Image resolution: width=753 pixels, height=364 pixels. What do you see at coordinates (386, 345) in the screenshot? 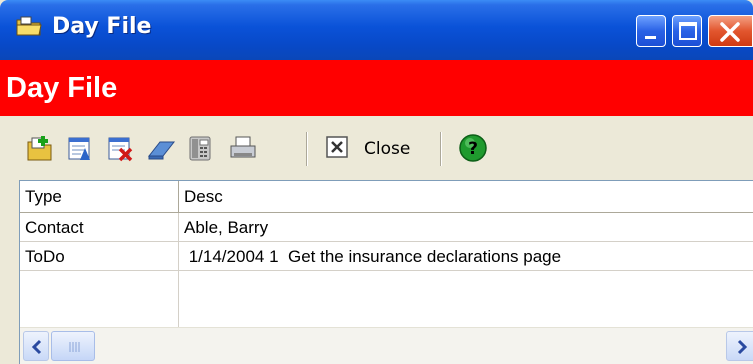
I see `horizontal-scrollbar` at bounding box center [386, 345].